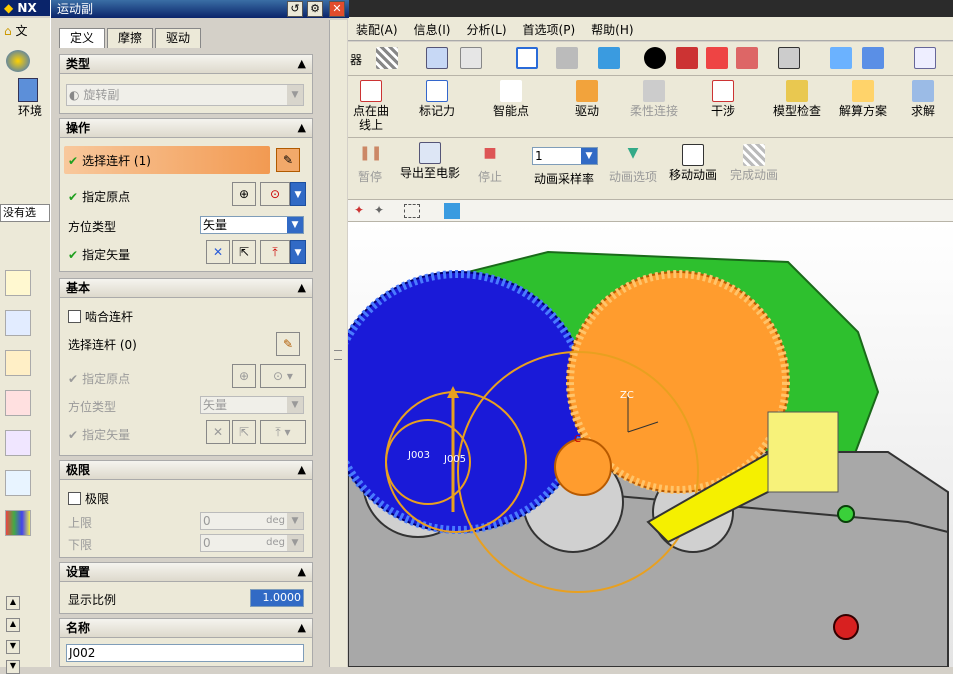  Describe the element at coordinates (25, 8) in the screenshot. I see `app-title: ◆ NX` at that location.